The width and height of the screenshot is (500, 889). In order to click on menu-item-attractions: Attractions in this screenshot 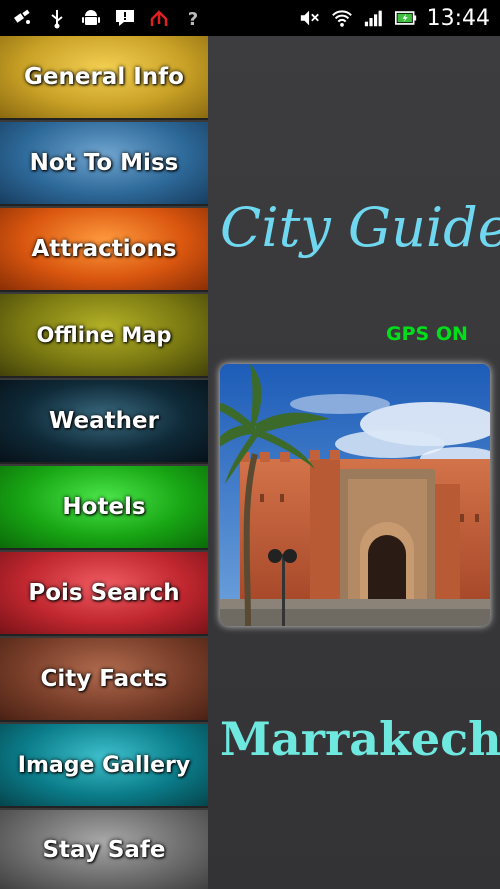, I will do `click(104, 250)`.